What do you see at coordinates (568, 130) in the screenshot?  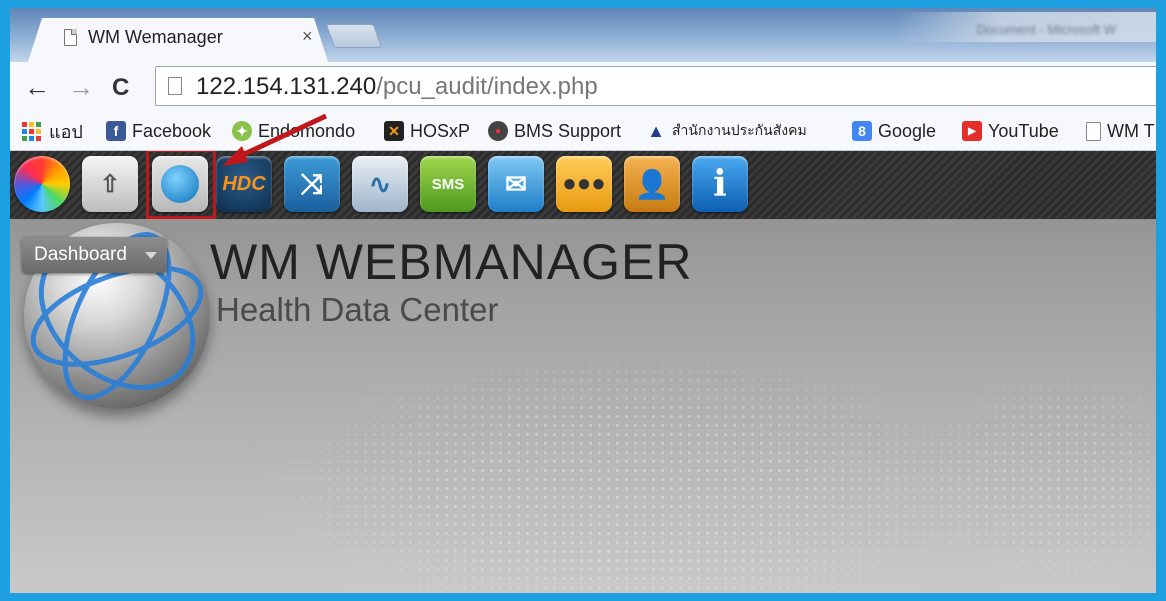 I see `bookmark-label: BMS Support` at bounding box center [568, 130].